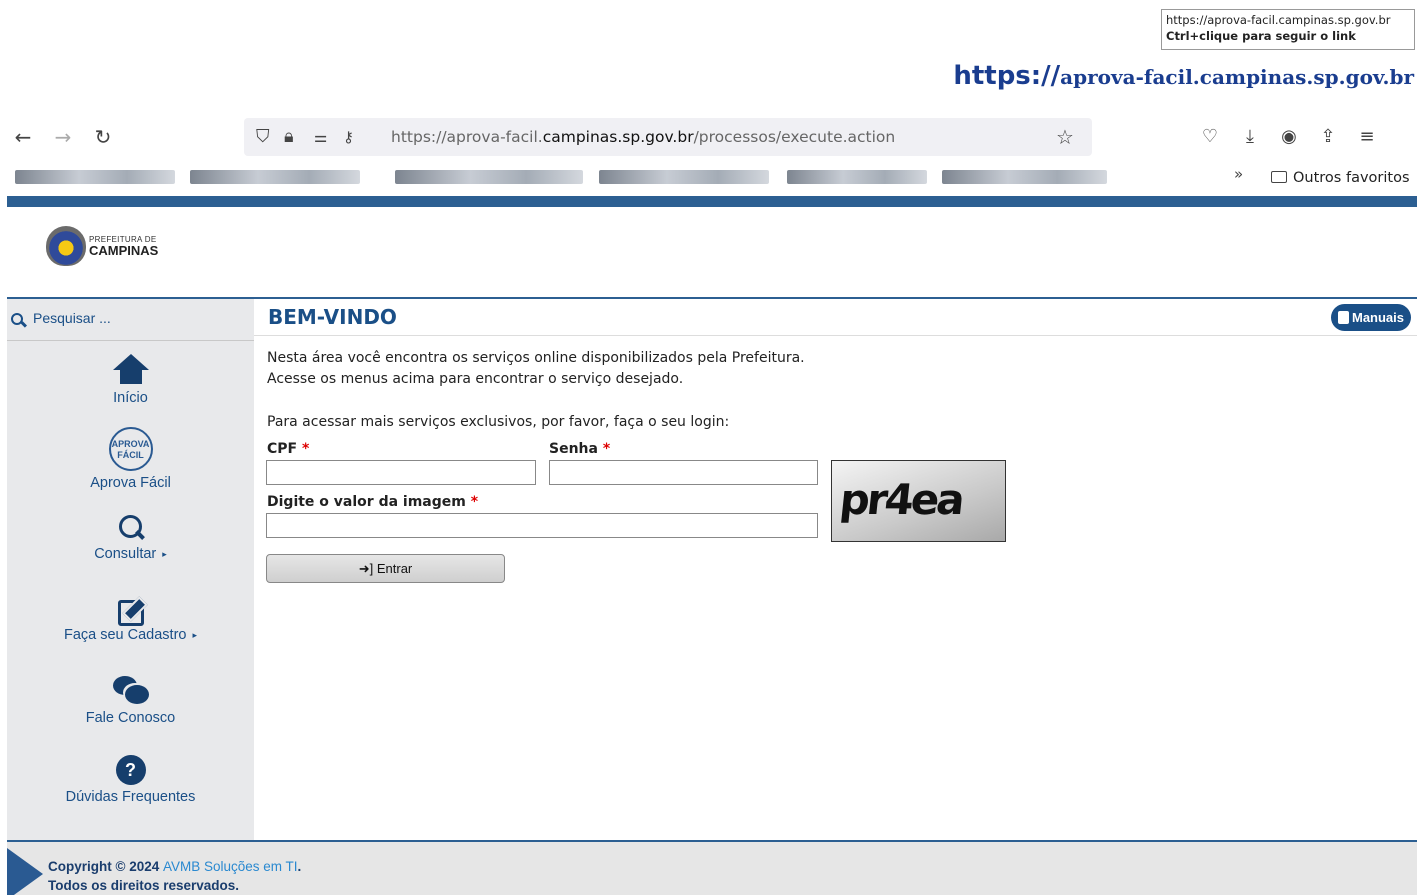 The height and width of the screenshot is (895, 1424). What do you see at coordinates (366, 502) in the screenshot?
I see `captcha-label-text: Digite o valor da imagem` at bounding box center [366, 502].